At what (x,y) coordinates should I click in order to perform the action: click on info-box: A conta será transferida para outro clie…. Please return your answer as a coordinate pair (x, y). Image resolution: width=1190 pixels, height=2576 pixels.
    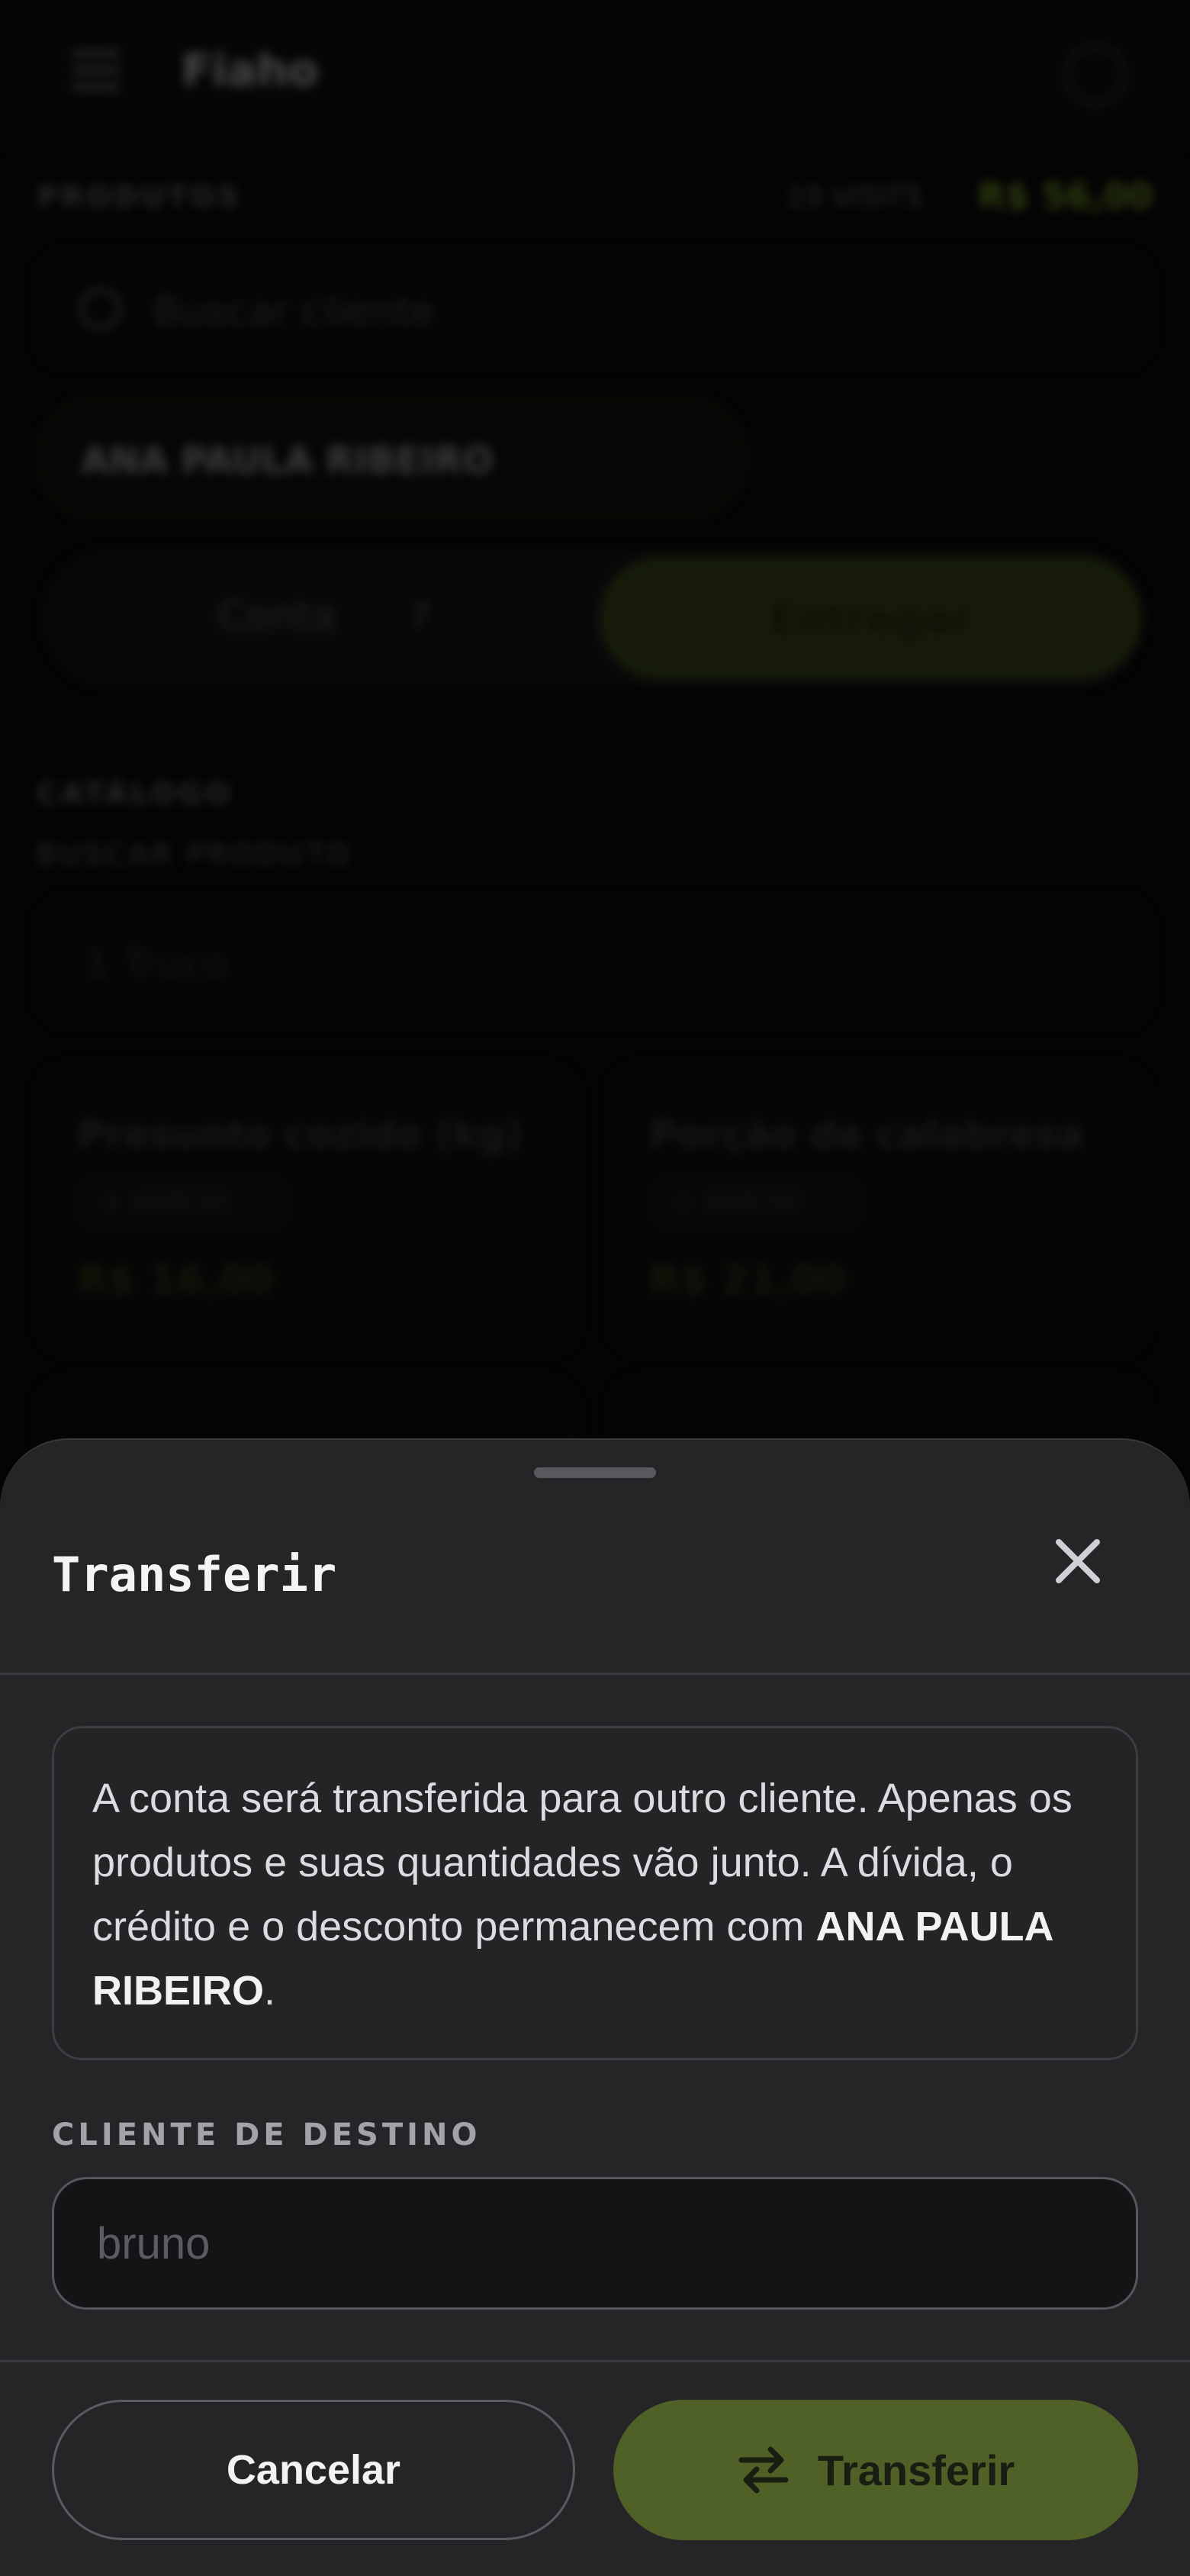
    Looking at the image, I should click on (595, 1893).